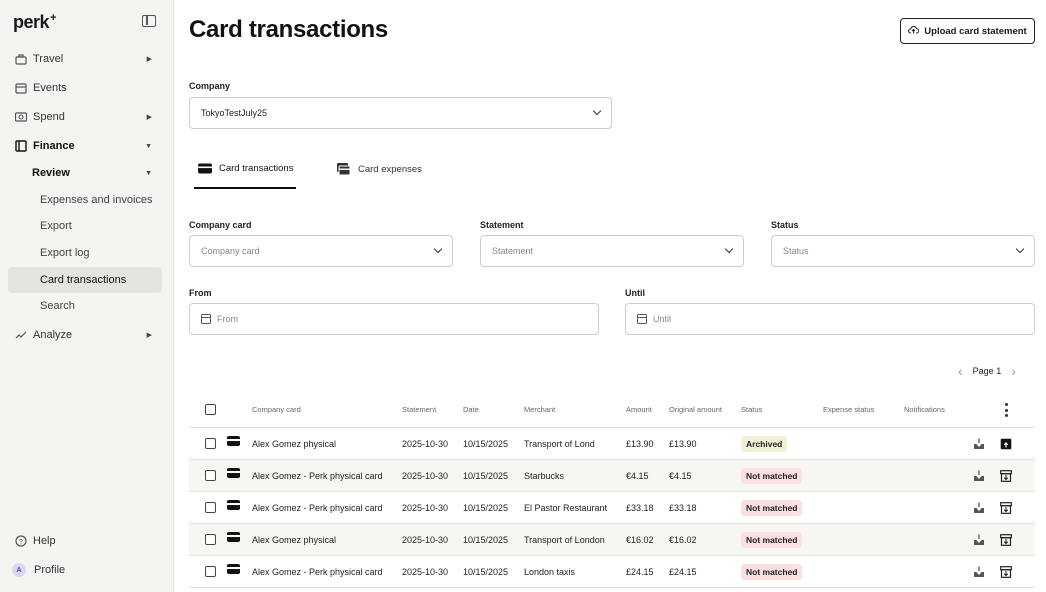 This screenshot has height=592, width=1046. Describe the element at coordinates (85, 253) in the screenshot. I see `sidebar-item-export-log: Export log` at that location.